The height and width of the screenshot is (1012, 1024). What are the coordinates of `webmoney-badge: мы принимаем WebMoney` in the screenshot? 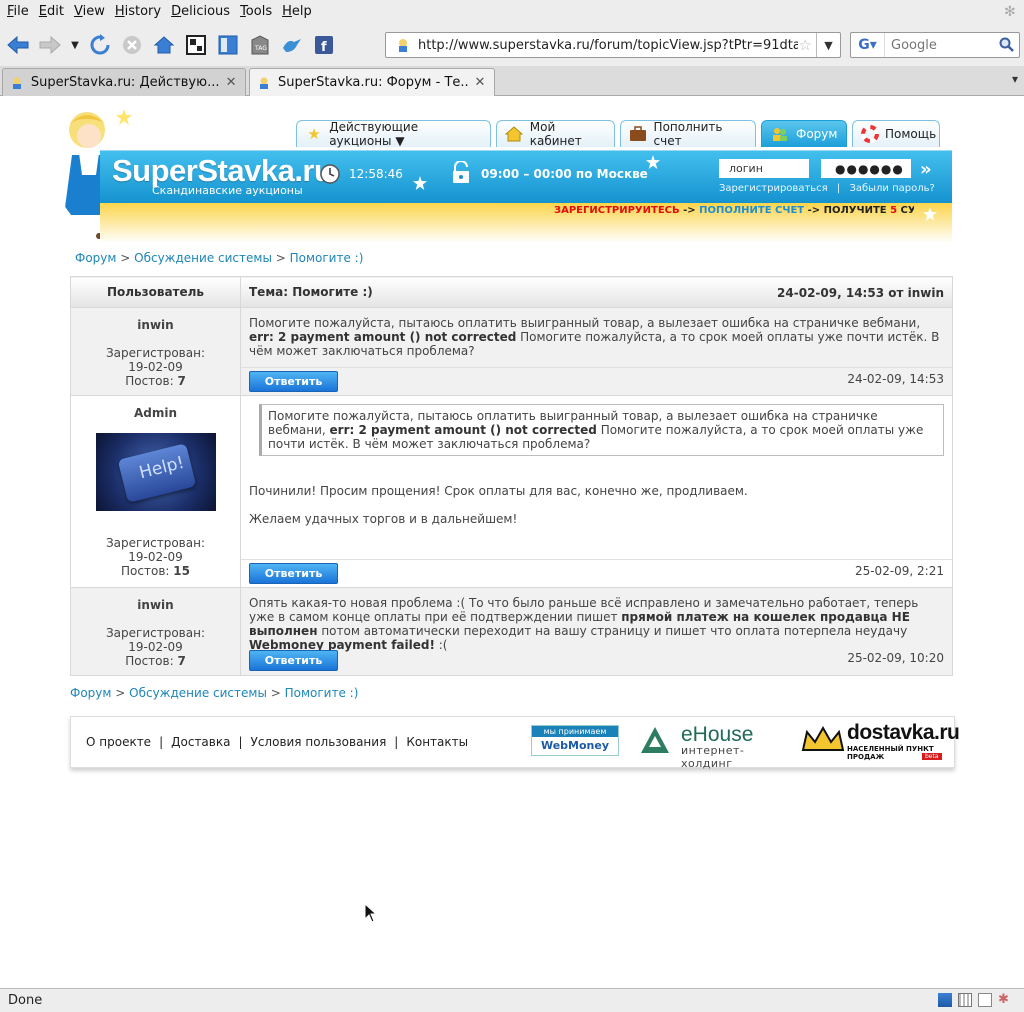 It's located at (575, 740).